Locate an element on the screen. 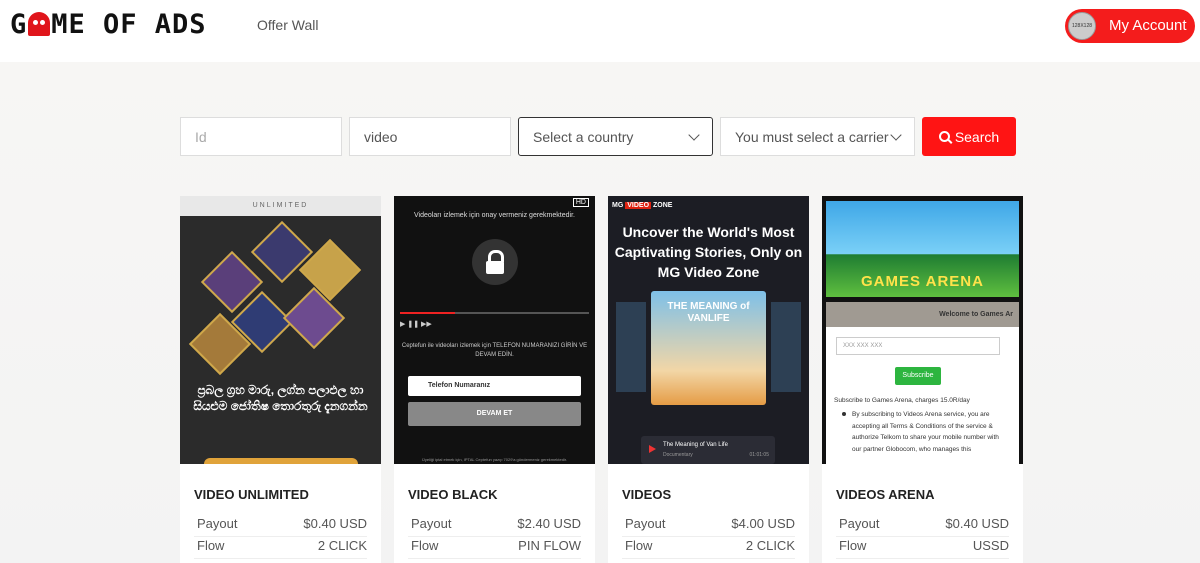 Image resolution: width=1200 pixels, height=563 pixels. track-subtitle: Documentary is located at coordinates (678, 455).